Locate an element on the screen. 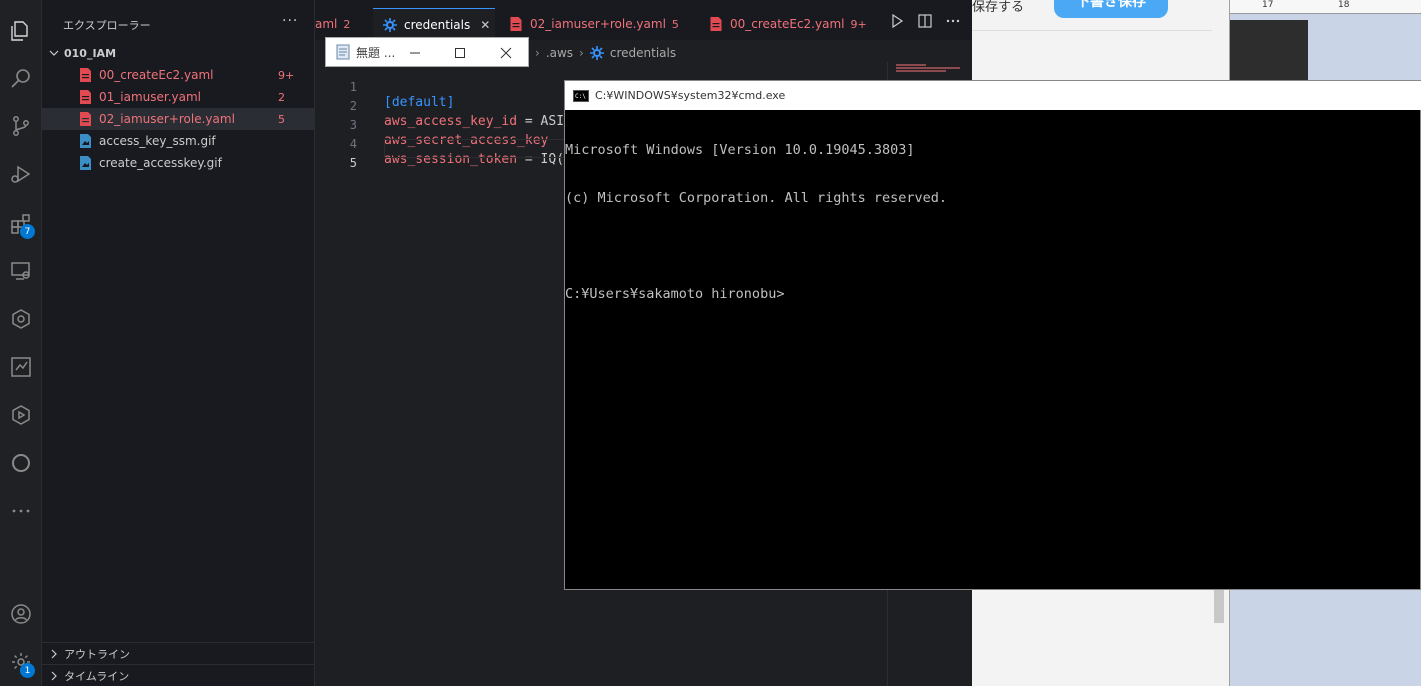  breadcrumb-folder: .aws is located at coordinates (559, 53).